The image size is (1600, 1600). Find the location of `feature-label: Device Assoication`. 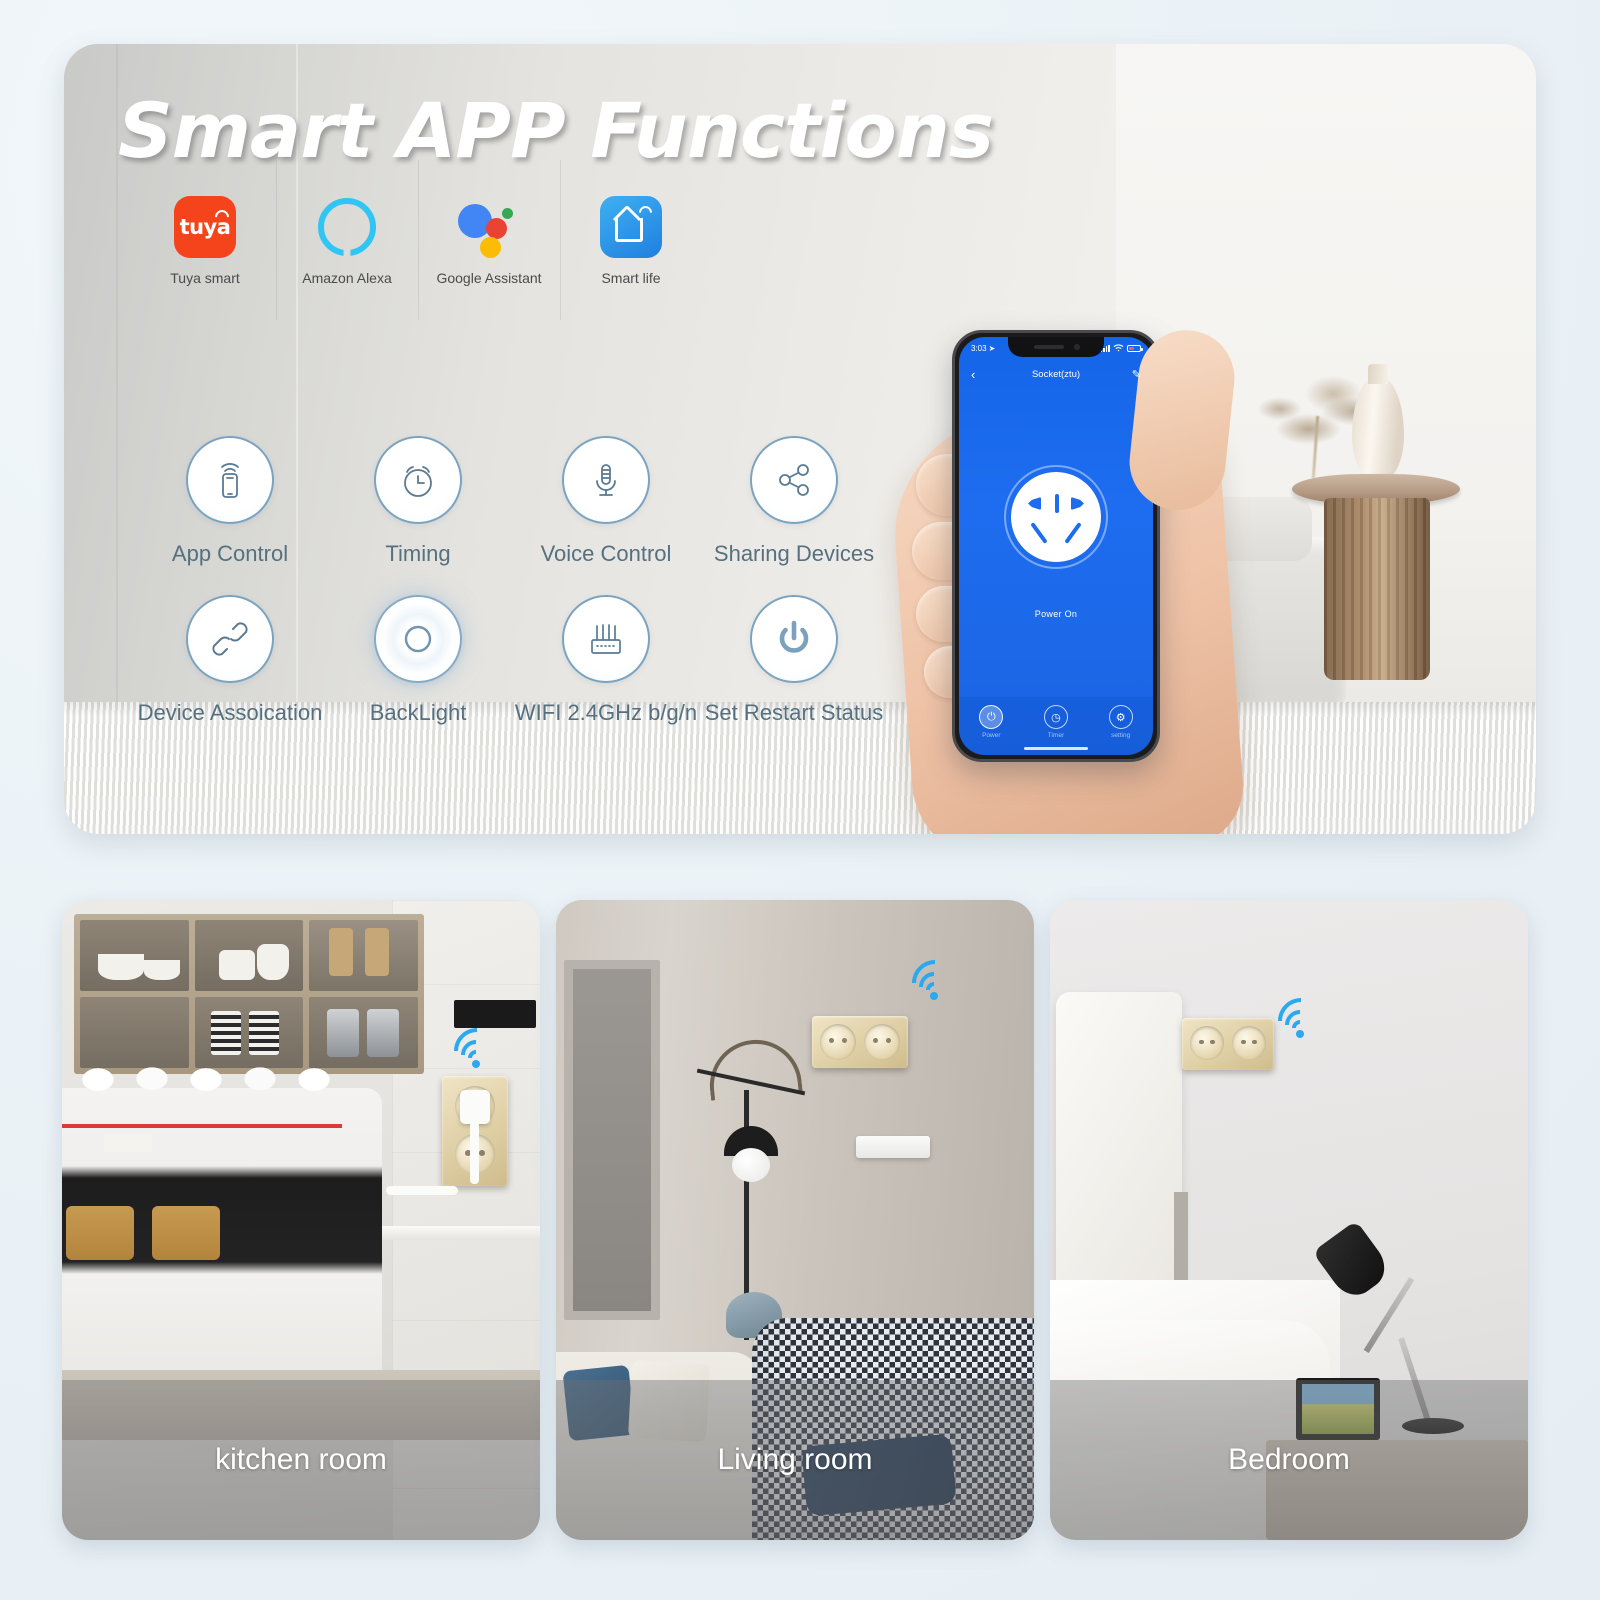

feature-label: Device Assoication is located at coordinates (230, 712).